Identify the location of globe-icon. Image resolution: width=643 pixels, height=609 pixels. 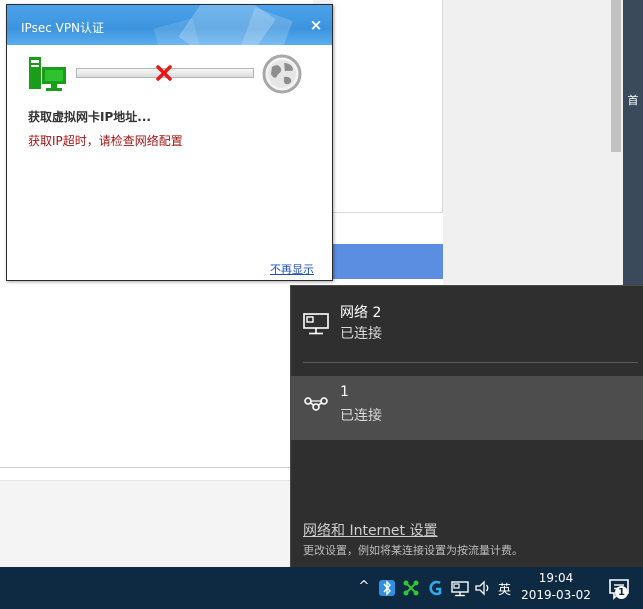
(282, 74).